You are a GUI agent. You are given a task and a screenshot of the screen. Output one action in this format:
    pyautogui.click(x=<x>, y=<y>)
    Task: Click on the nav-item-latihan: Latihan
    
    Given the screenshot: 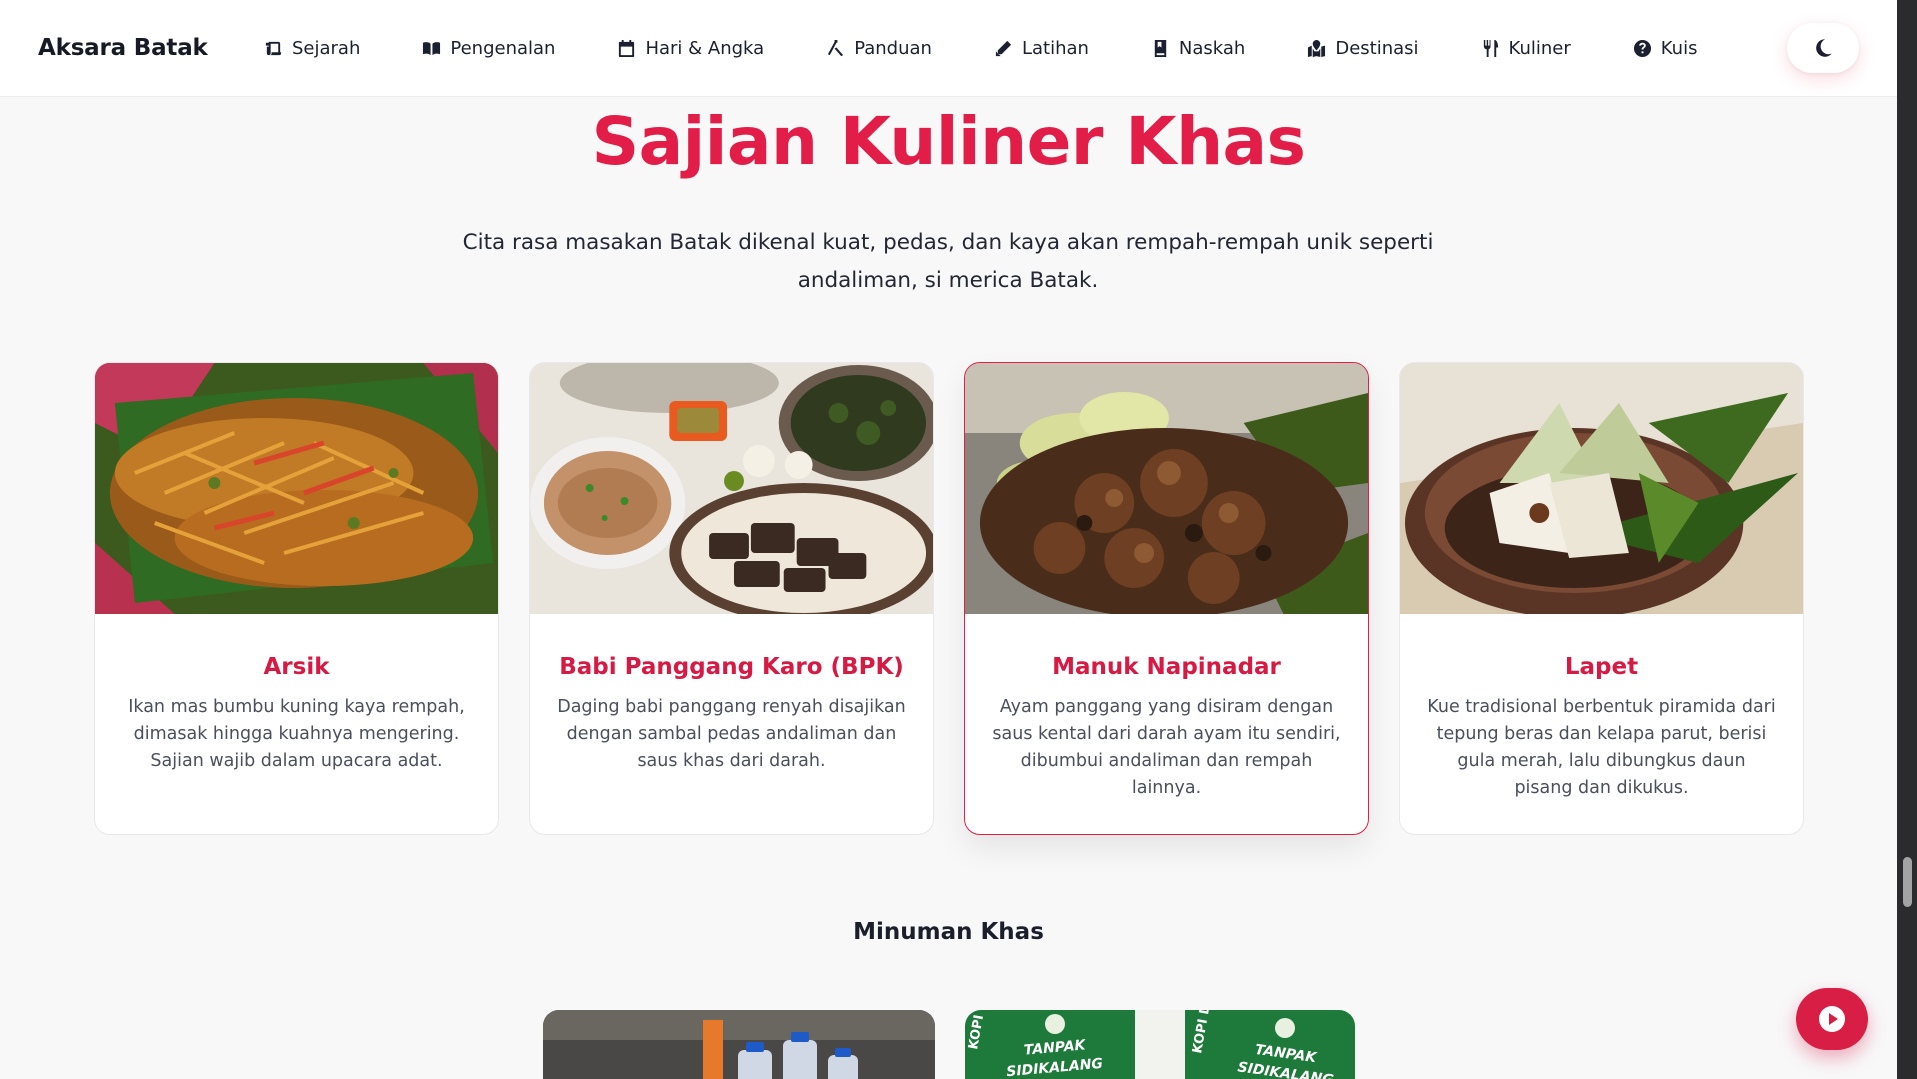 What is the action you would take?
    pyautogui.click(x=1041, y=48)
    